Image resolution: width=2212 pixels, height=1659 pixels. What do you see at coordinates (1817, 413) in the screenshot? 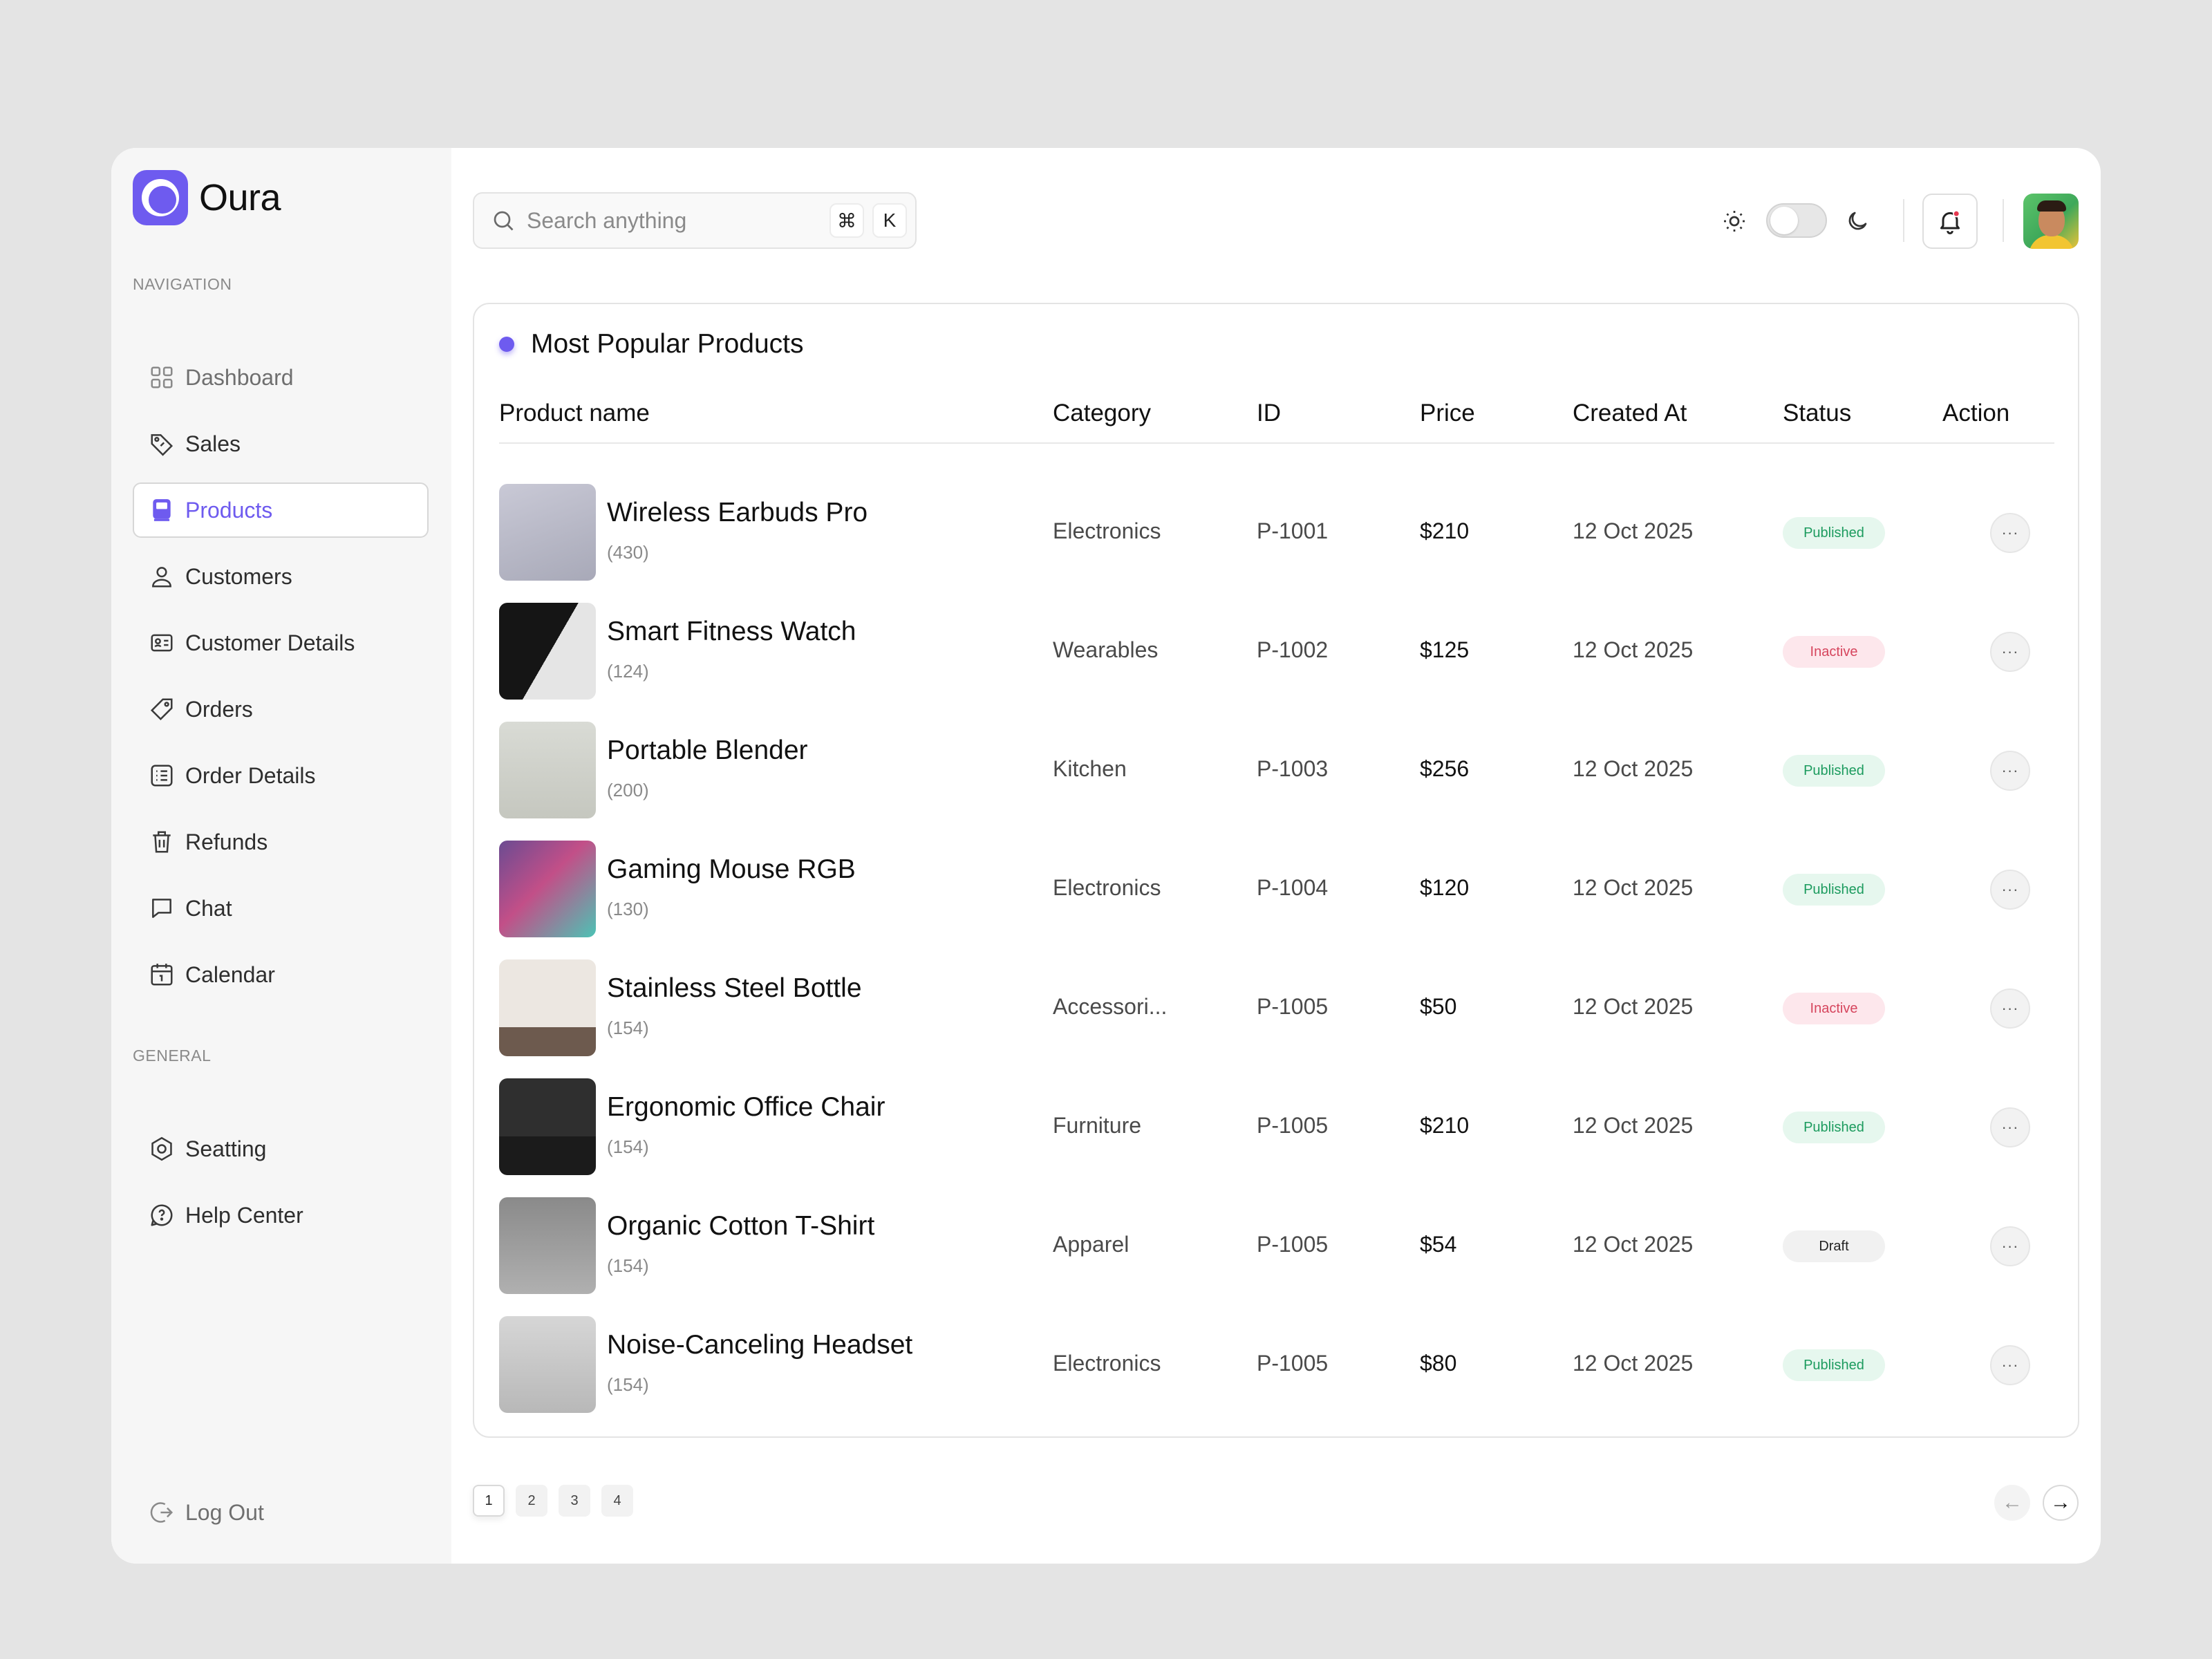
I see `column-header-status: Status` at bounding box center [1817, 413].